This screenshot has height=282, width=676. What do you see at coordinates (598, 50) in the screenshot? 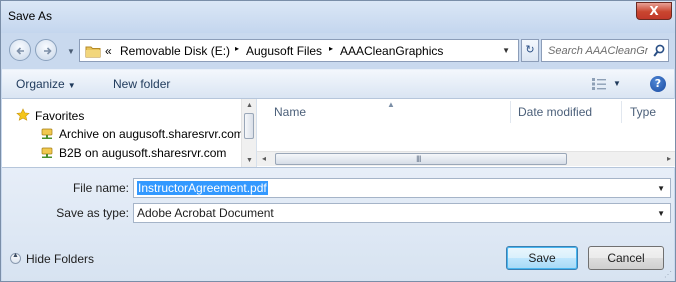
I see `search-input` at bounding box center [598, 50].